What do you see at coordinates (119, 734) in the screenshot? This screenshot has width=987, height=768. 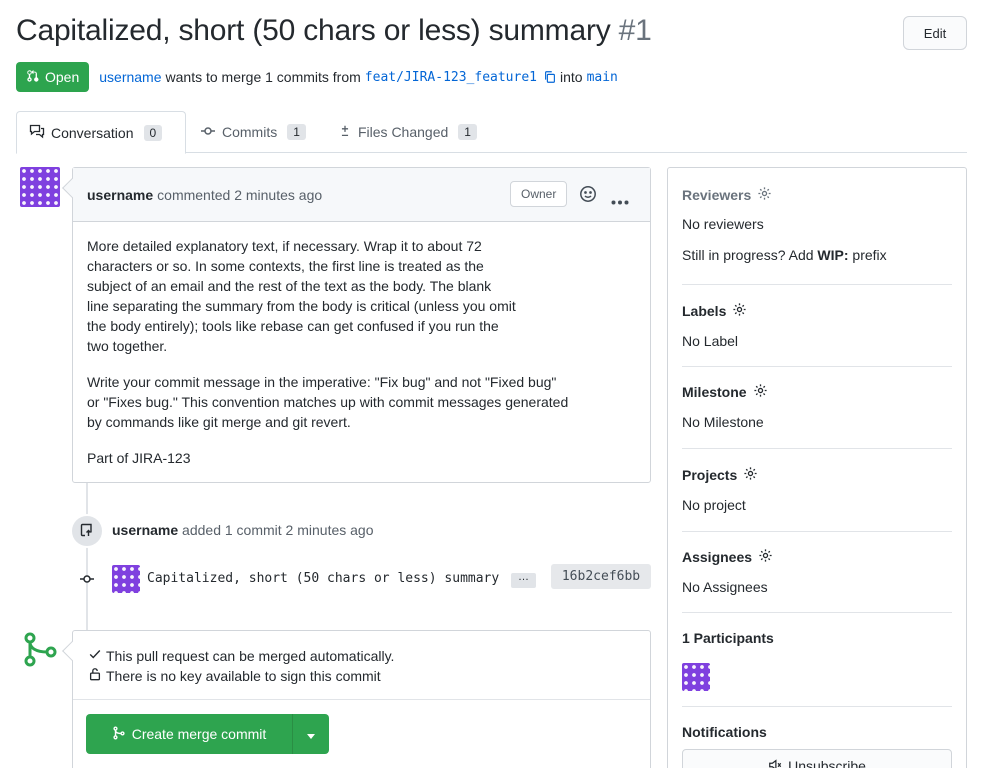 I see `git-merge-small-icon` at bounding box center [119, 734].